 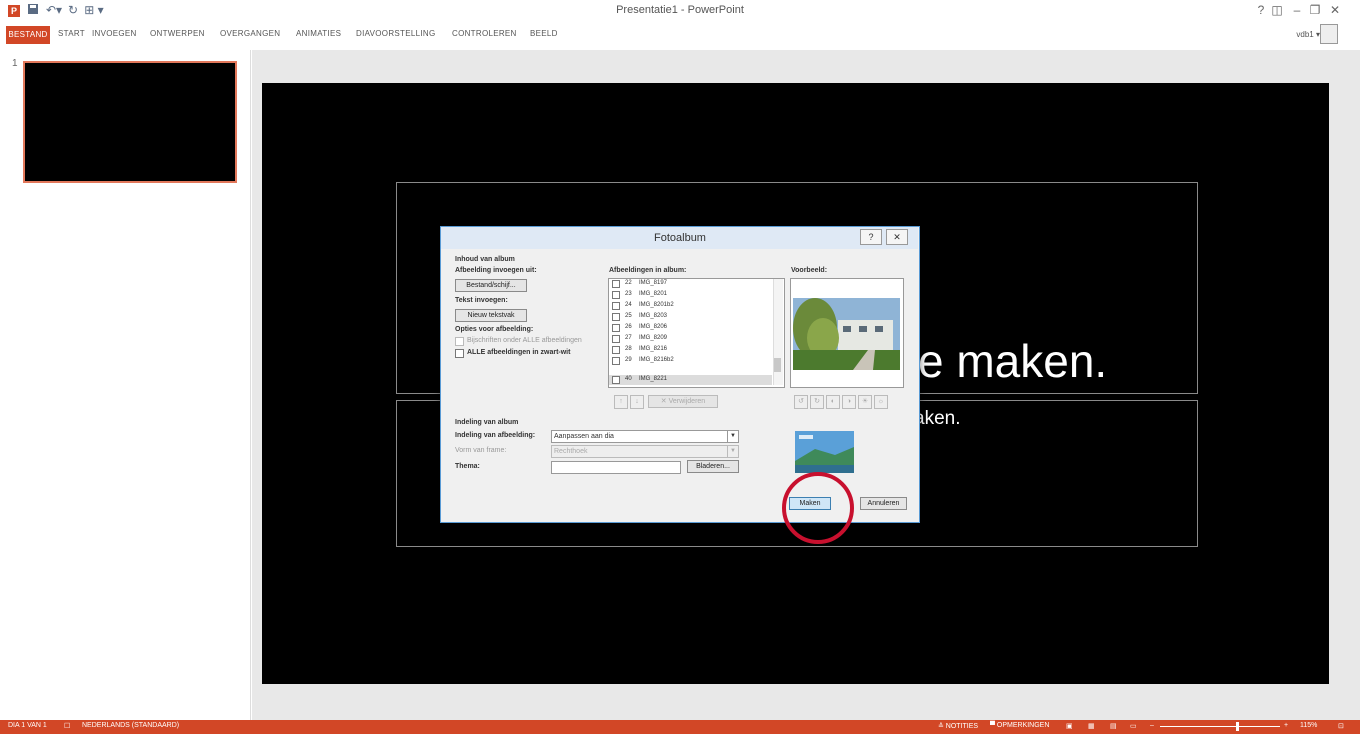 What do you see at coordinates (616, 467) in the screenshot?
I see `theme-input` at bounding box center [616, 467].